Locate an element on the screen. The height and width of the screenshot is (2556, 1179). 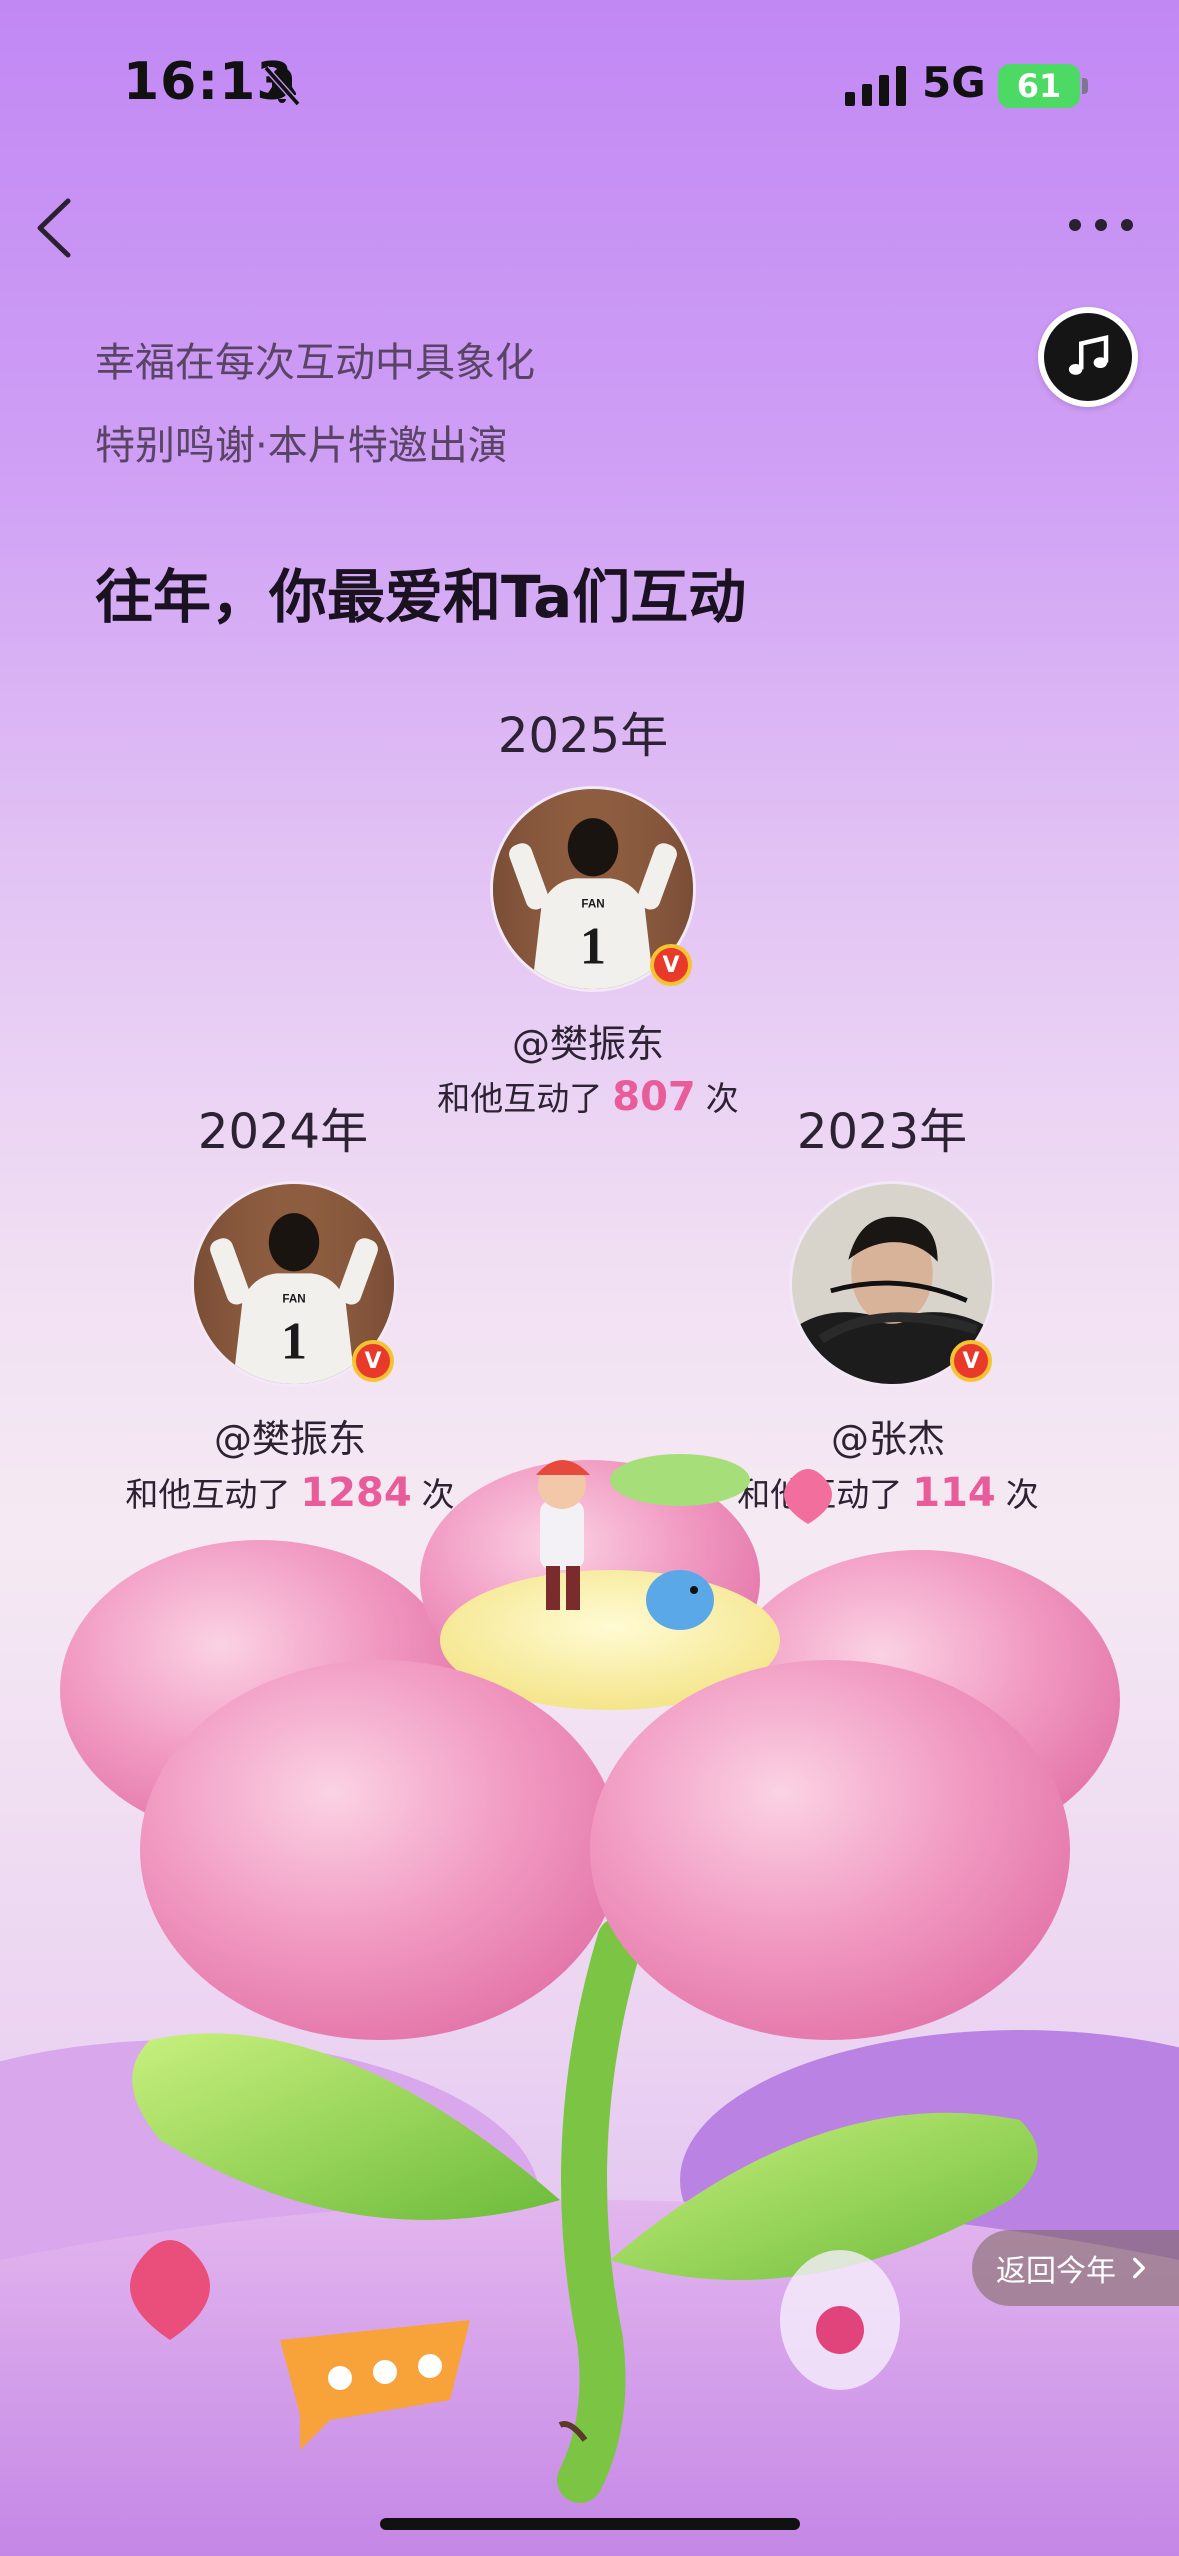
battery-indicator: 61 is located at coordinates (1039, 86).